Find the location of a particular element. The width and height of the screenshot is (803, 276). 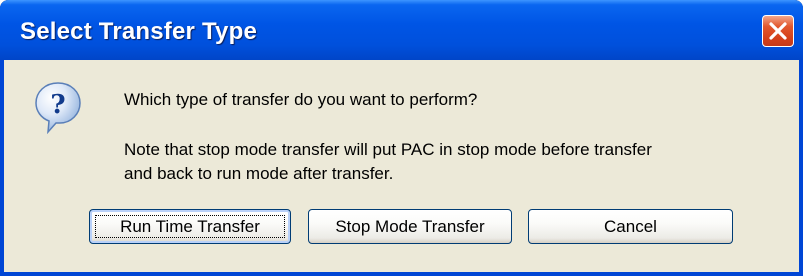

stop-mode-transfer-label: Stop Mode Transfer is located at coordinates (410, 226).